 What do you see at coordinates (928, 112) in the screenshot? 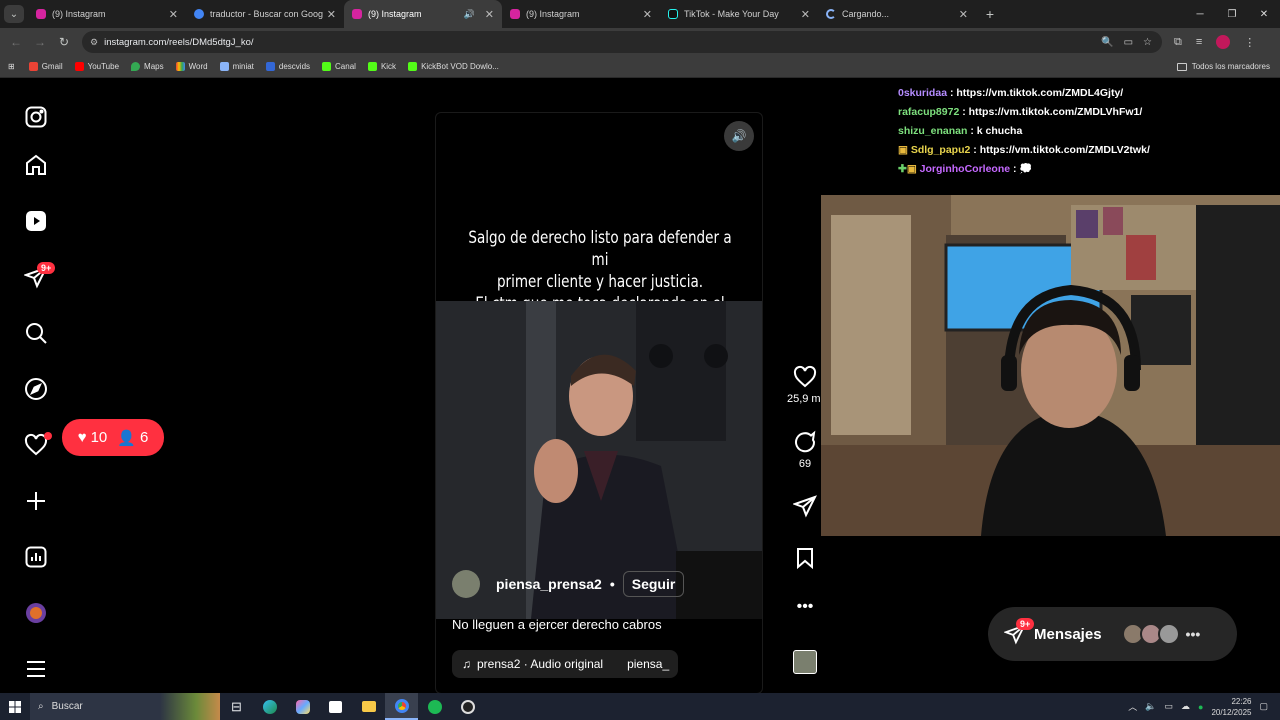
I see `chat-username: rafacup8972` at bounding box center [928, 112].